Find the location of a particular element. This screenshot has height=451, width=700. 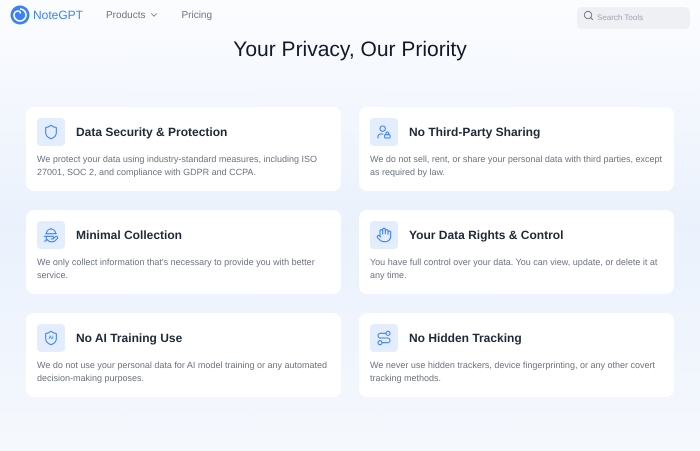

logo-icon is located at coordinates (20, 15).